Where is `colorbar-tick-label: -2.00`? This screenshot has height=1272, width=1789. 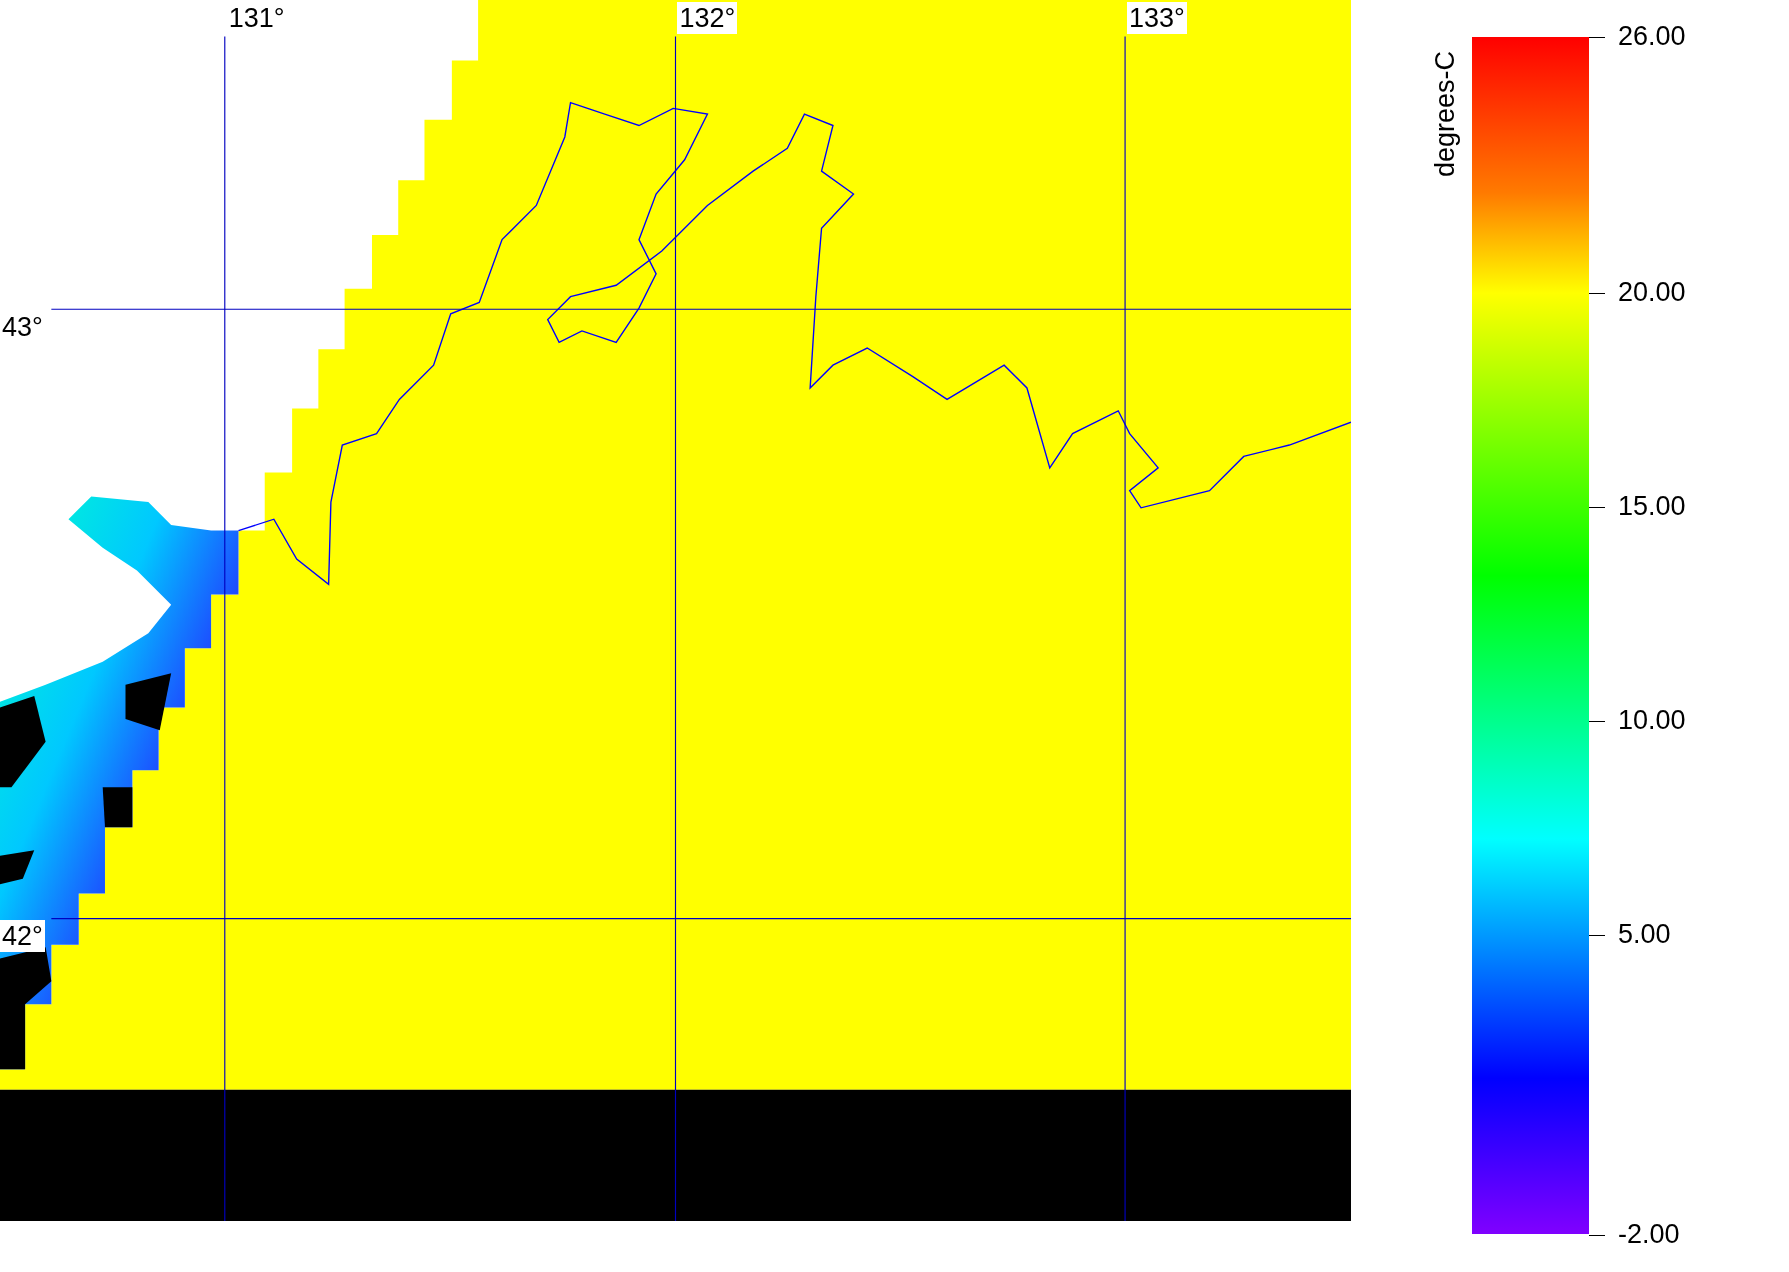 colorbar-tick-label: -2.00 is located at coordinates (1648, 1233).